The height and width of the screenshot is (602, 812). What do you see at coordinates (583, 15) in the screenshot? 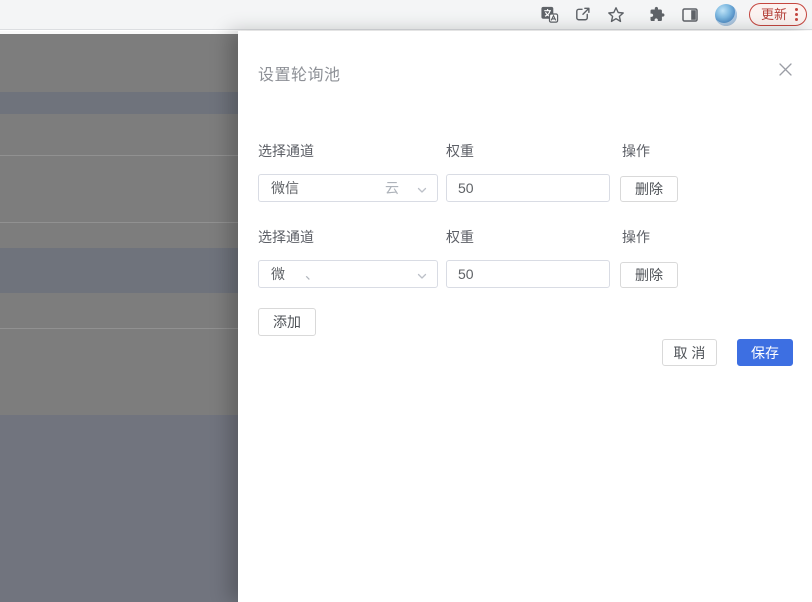
I see `share-icon` at bounding box center [583, 15].